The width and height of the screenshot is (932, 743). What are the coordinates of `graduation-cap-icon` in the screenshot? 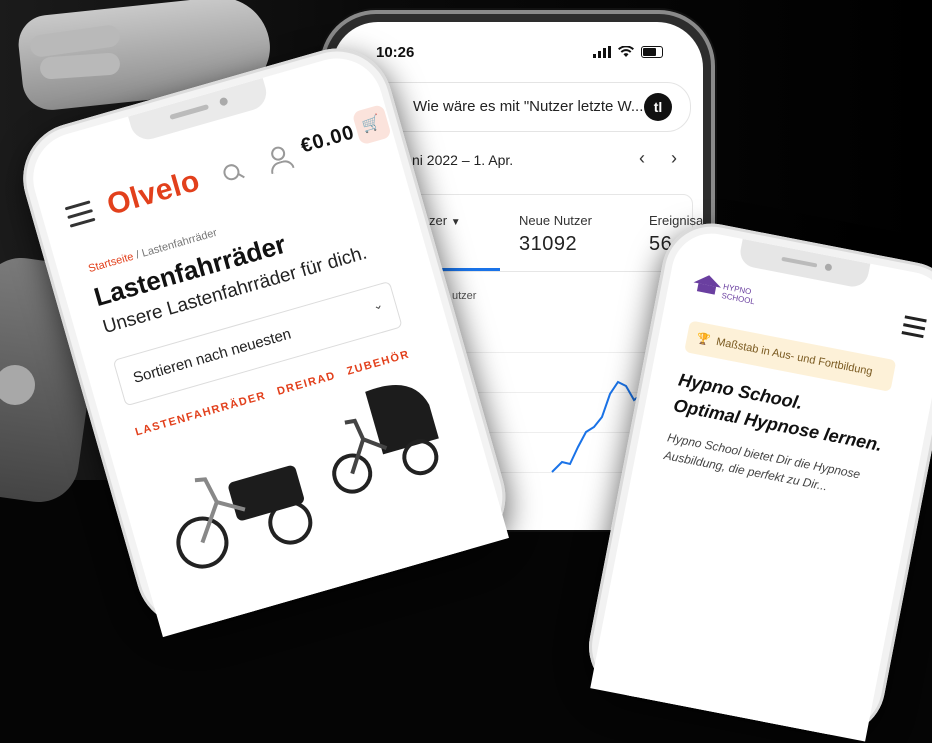 It's located at (707, 284).